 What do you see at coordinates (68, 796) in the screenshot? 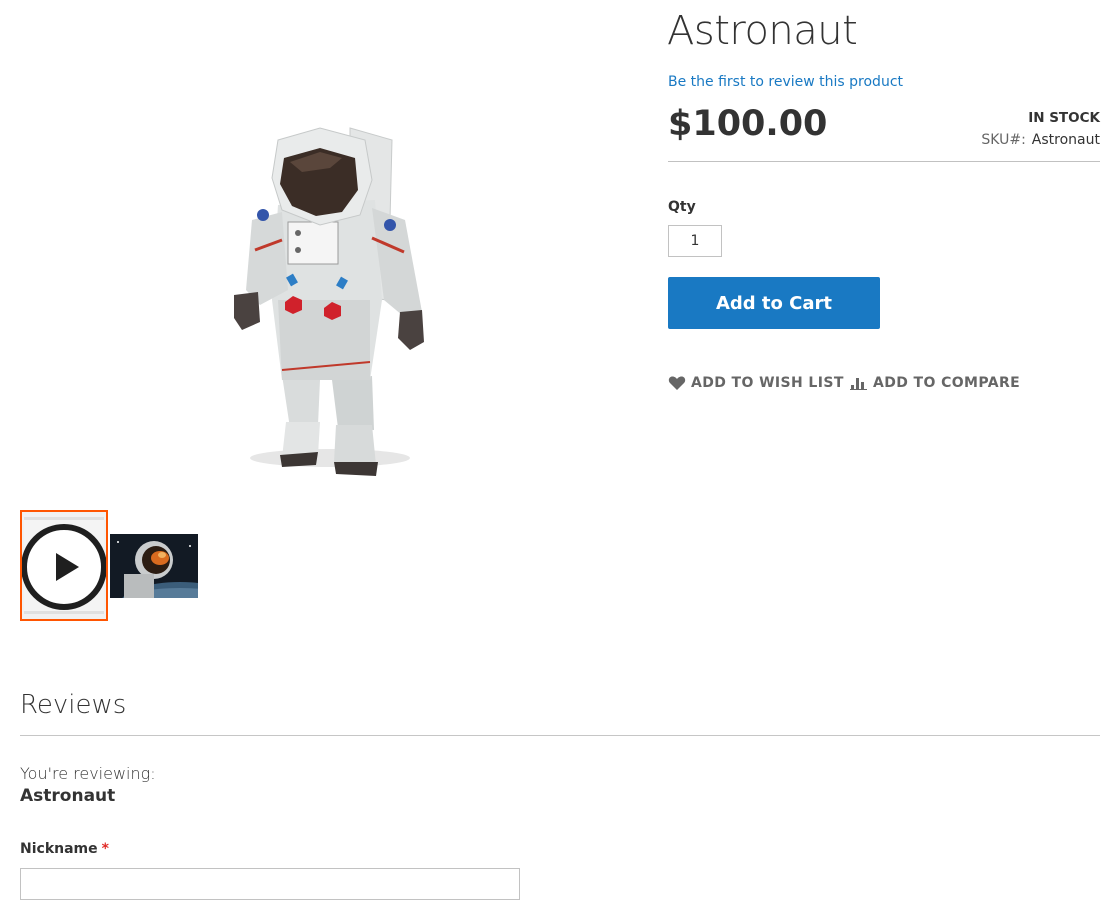
I see `reviewing-product-name: Astronaut` at bounding box center [68, 796].